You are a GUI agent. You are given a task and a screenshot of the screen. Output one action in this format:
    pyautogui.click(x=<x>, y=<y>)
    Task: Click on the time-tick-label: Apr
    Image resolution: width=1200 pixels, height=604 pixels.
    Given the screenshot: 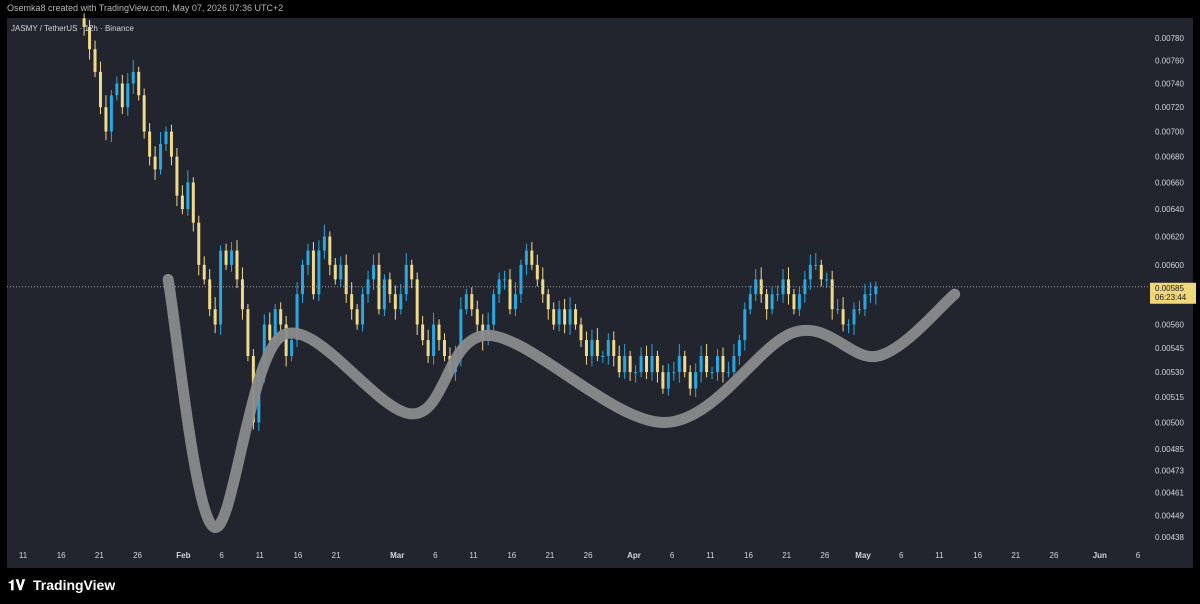 What is the action you would take?
    pyautogui.click(x=634, y=555)
    